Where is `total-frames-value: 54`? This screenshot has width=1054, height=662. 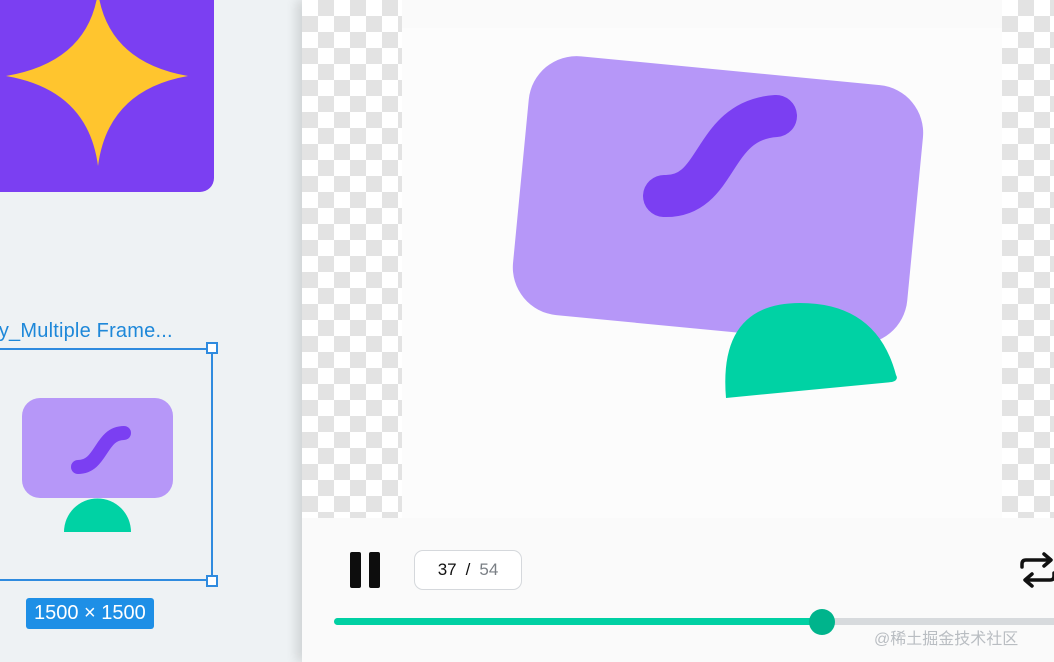 total-frames-value: 54 is located at coordinates (489, 569).